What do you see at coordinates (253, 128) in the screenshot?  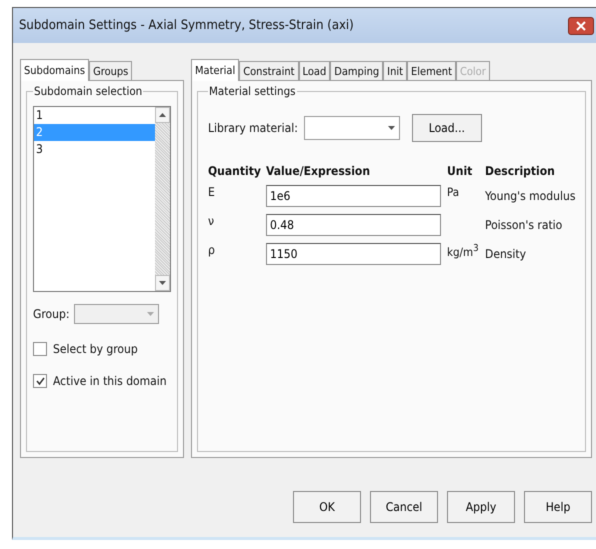 I see `library-label: Library material:` at bounding box center [253, 128].